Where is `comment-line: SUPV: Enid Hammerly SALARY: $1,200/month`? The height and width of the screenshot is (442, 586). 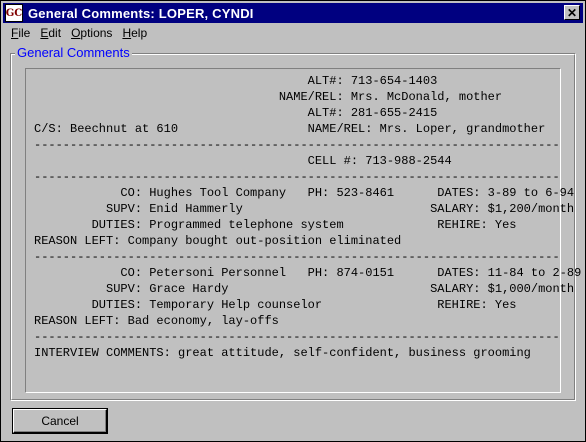
comment-line: SUPV: Enid Hammerly SALARY: $1,200/month is located at coordinates (304, 209).